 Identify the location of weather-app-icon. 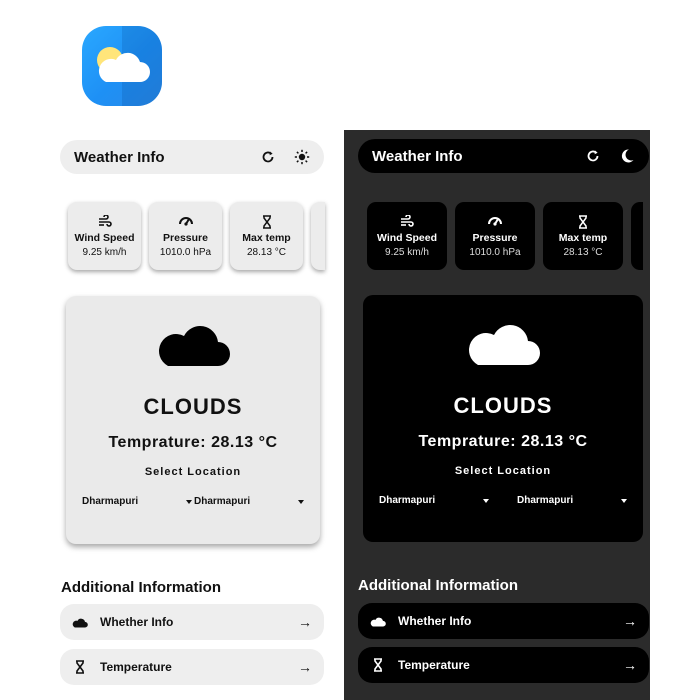
(122, 66).